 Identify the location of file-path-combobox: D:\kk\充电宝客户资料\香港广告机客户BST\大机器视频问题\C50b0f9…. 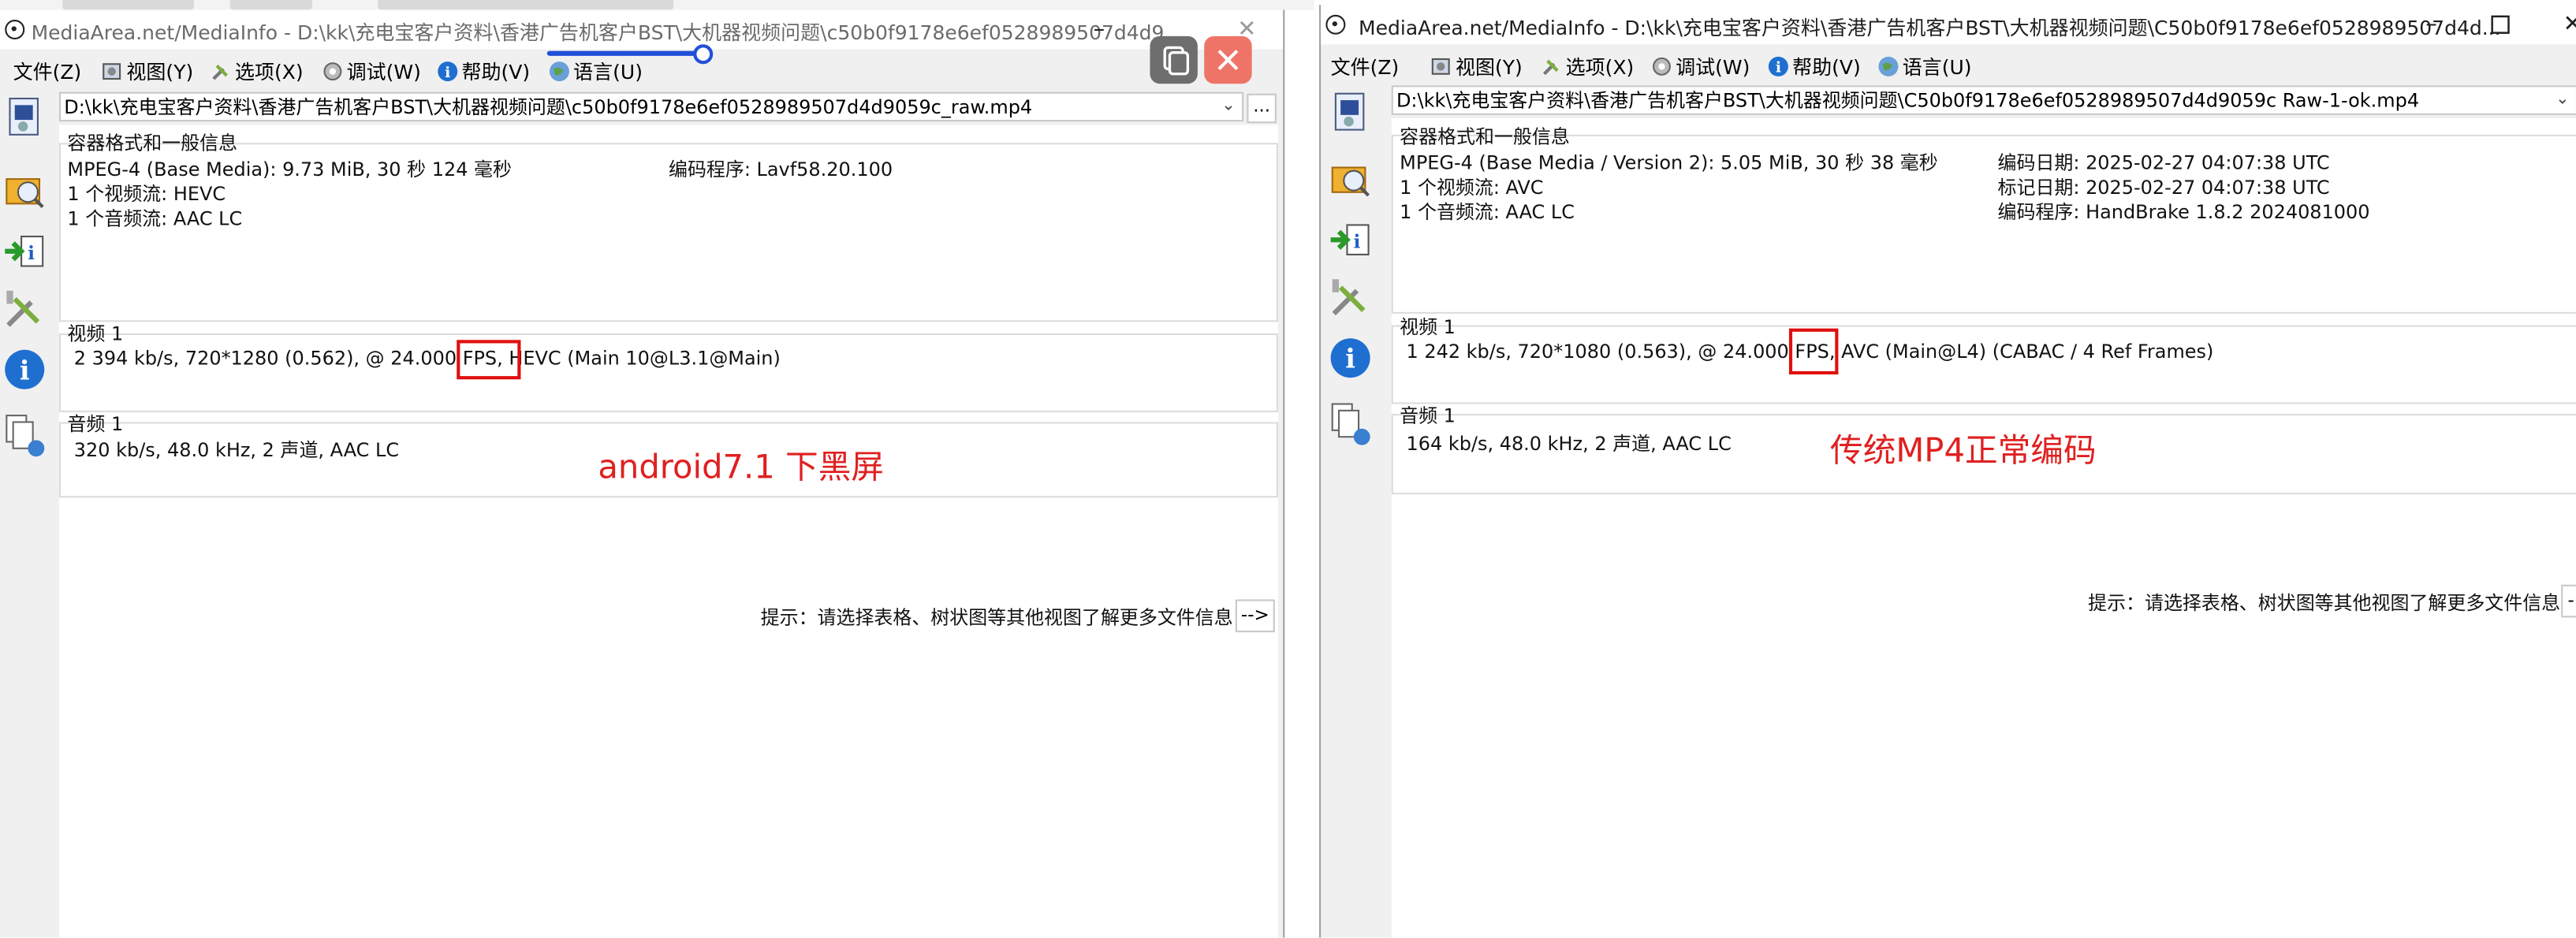
(1984, 100).